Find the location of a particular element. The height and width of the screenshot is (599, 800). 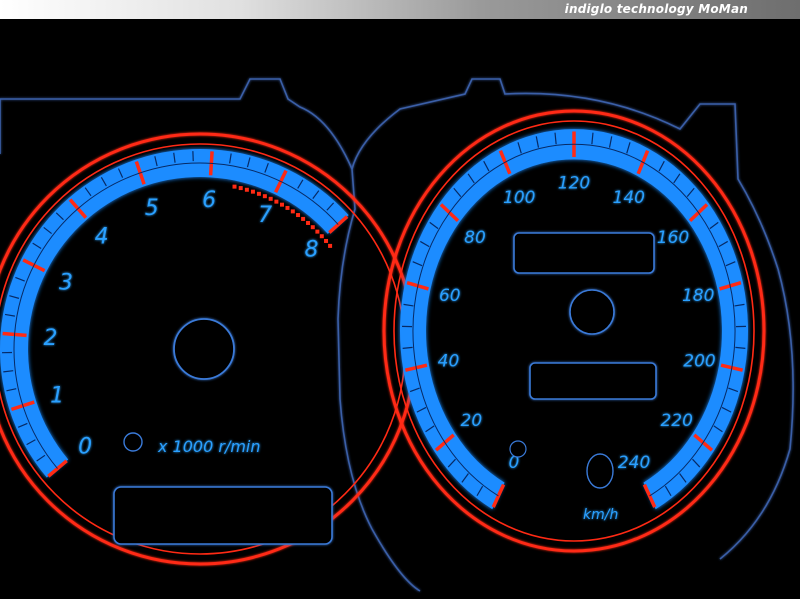

speedometer-label: 140 is located at coordinates (629, 198).